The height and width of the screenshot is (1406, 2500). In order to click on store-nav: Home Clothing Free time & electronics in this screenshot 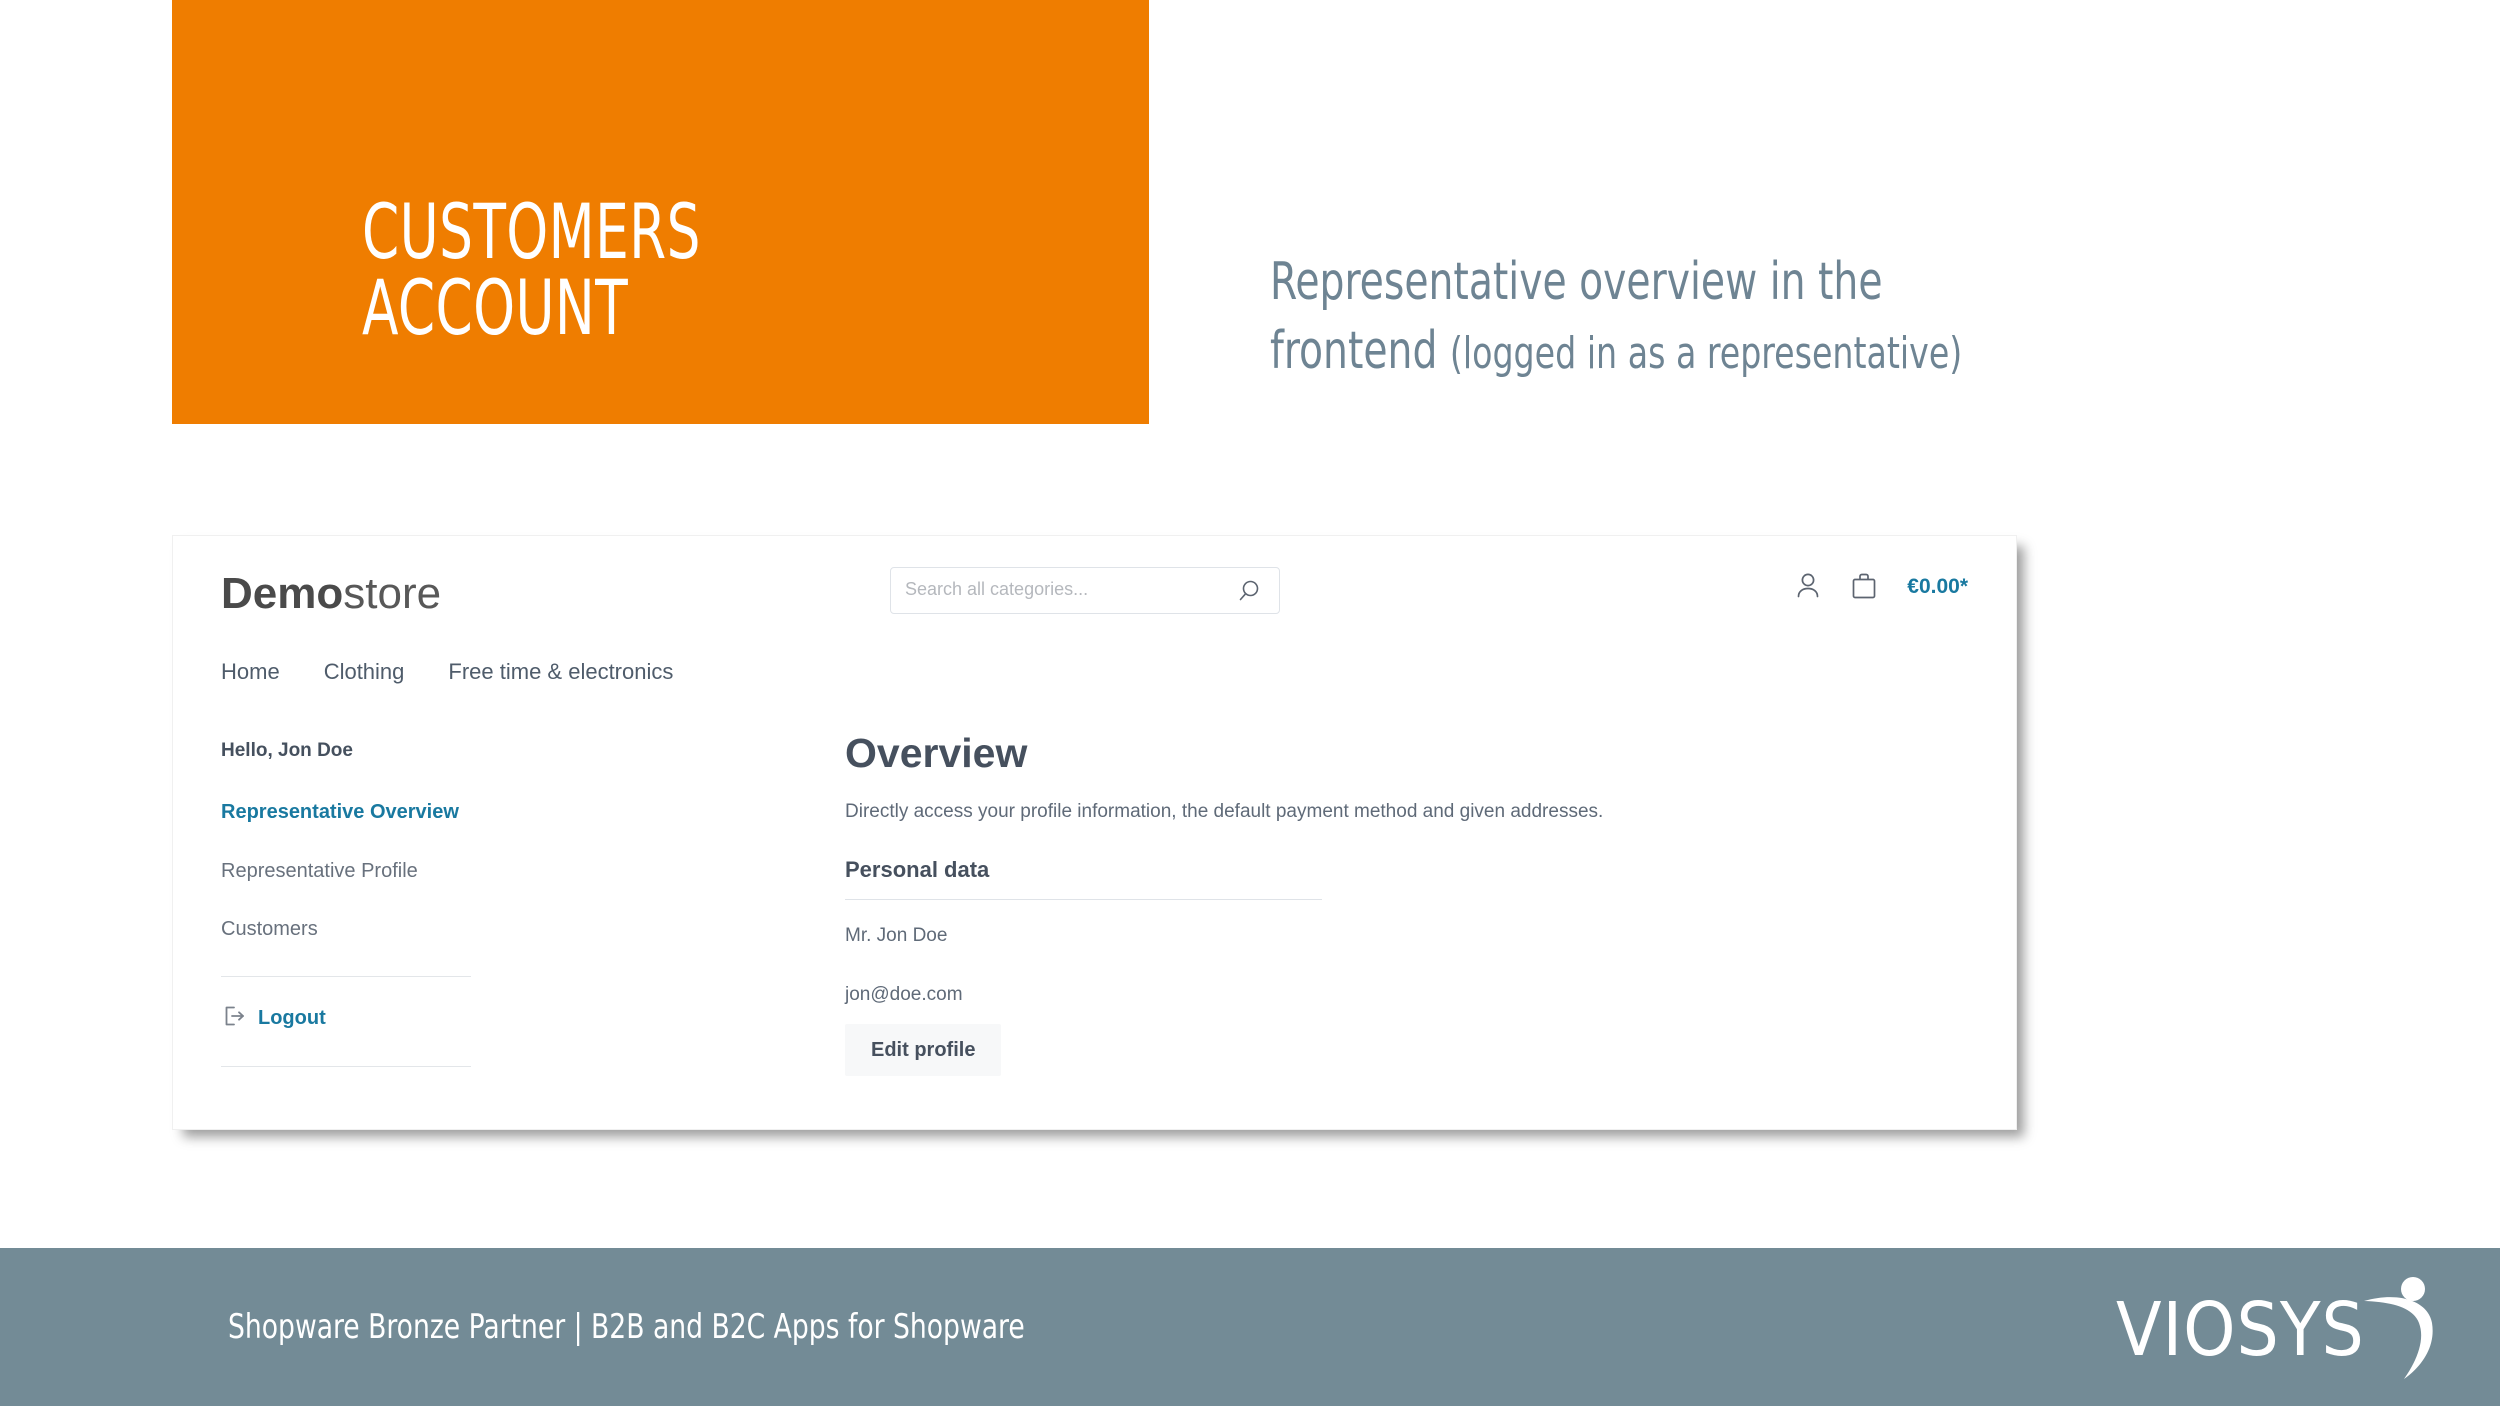, I will do `click(447, 672)`.